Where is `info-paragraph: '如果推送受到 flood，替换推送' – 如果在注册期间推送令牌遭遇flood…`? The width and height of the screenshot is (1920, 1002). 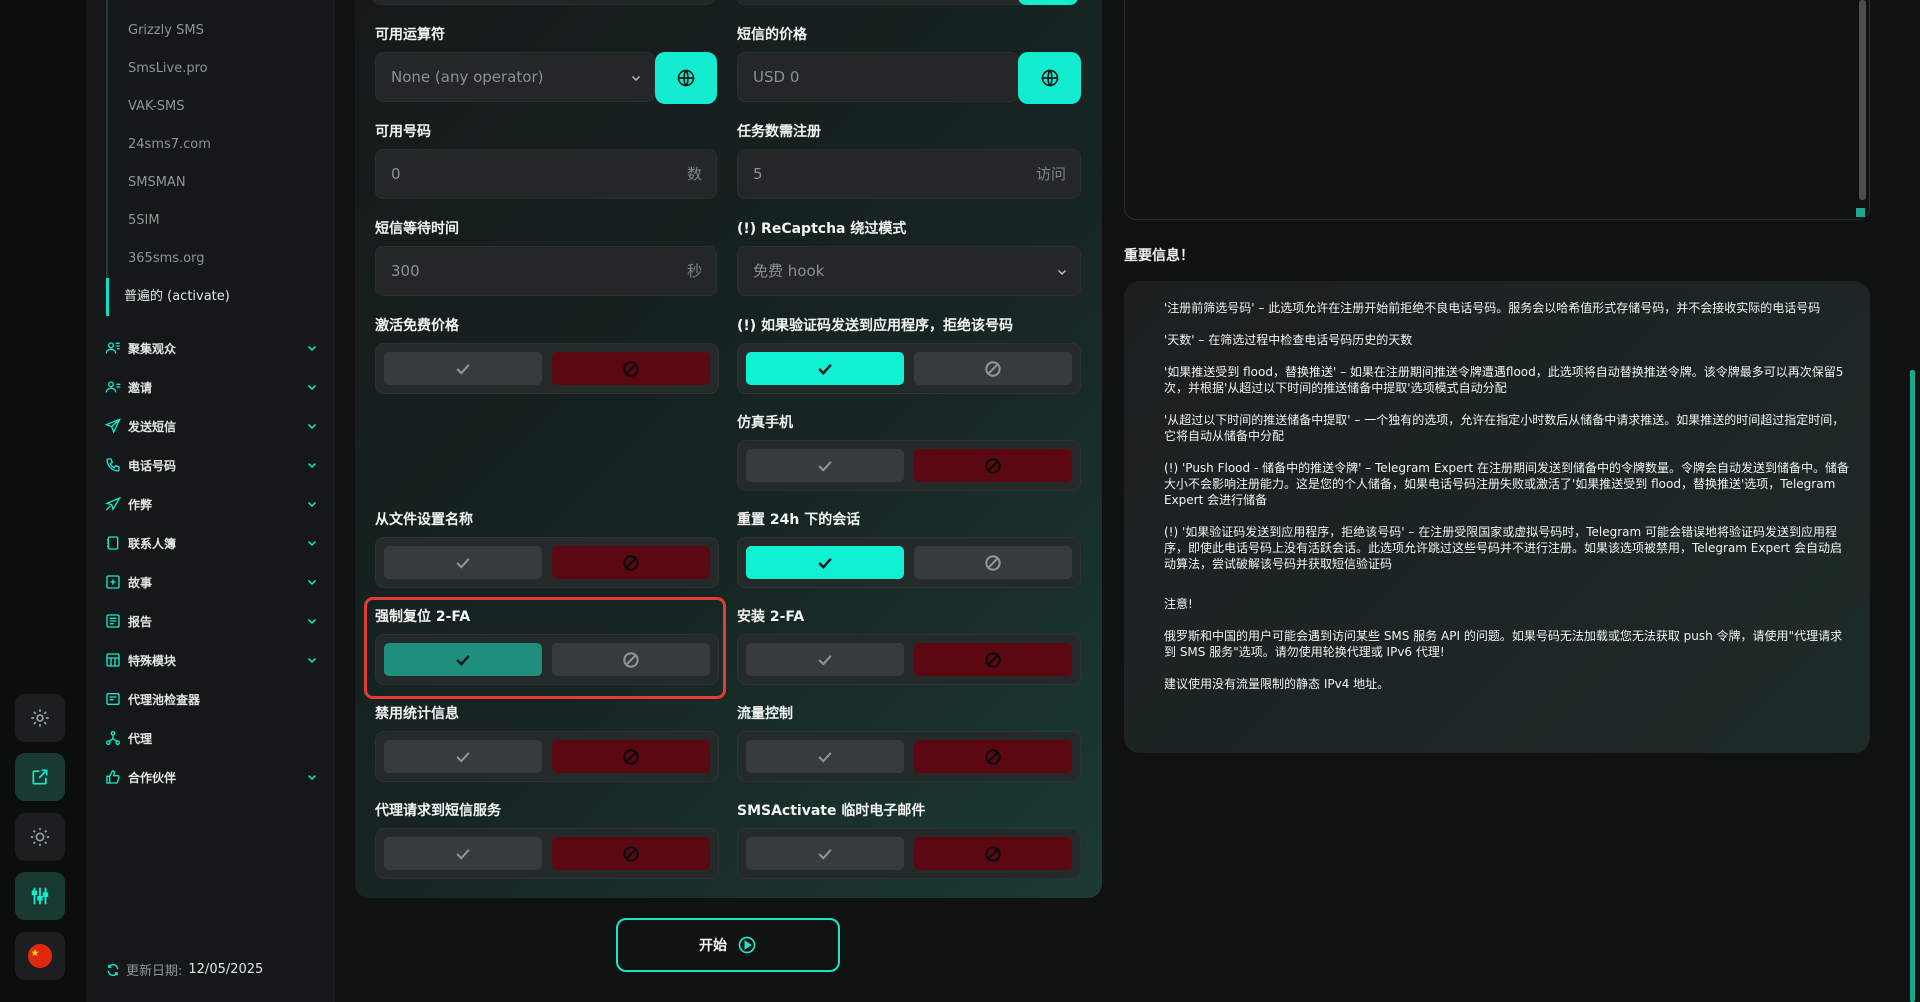 info-paragraph: '如果推送受到 flood，替换推送' – 如果在注册期间推送令牌遭遇flood… is located at coordinates (1504, 380).